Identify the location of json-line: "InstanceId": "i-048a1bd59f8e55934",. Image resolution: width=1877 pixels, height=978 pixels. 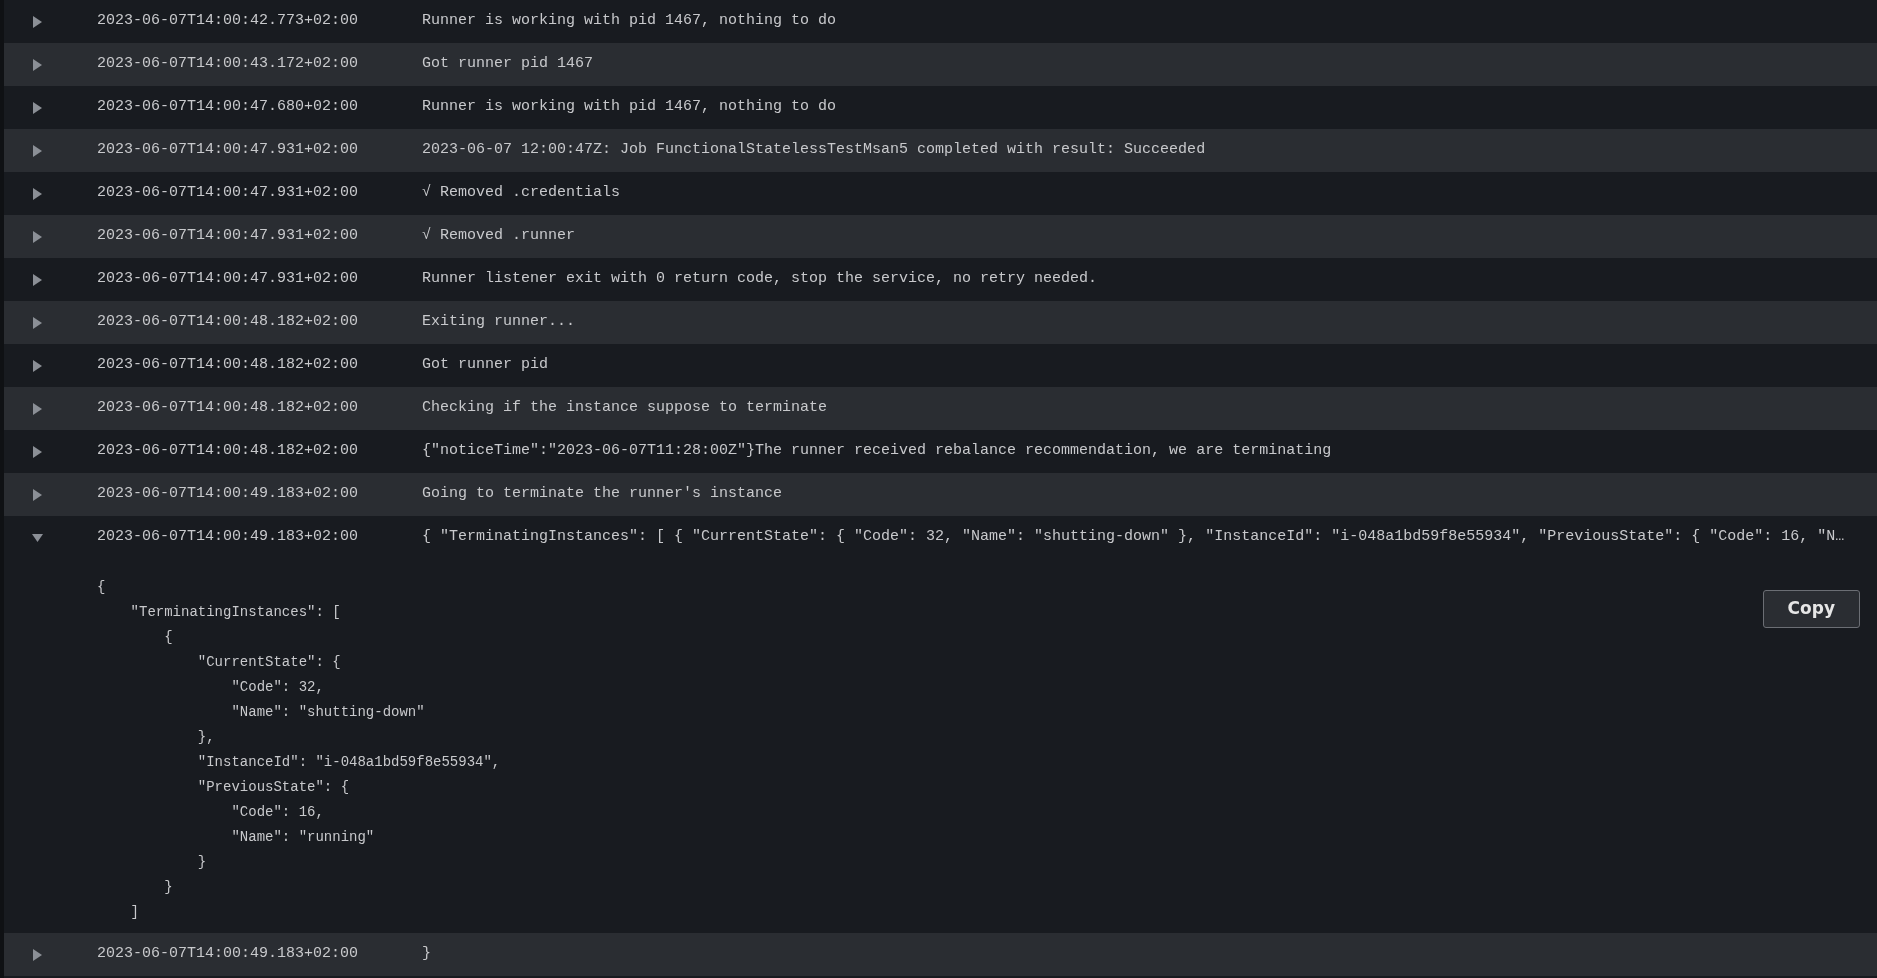
(349, 762).